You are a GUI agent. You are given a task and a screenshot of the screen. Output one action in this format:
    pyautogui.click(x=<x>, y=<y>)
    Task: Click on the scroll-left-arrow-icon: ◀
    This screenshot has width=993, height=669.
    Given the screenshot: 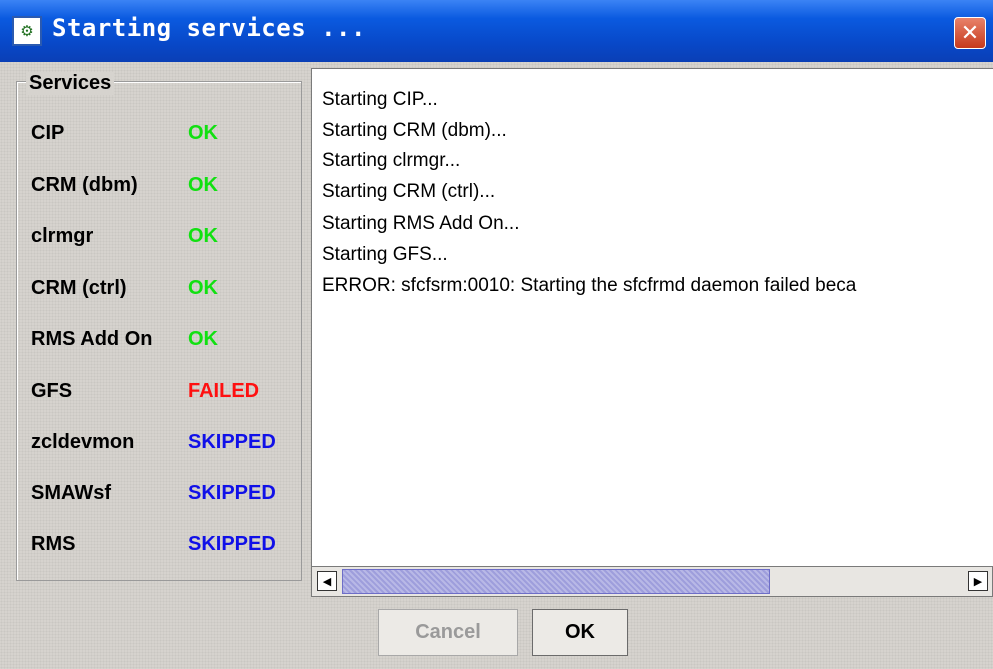 What is the action you would take?
    pyautogui.click(x=327, y=581)
    